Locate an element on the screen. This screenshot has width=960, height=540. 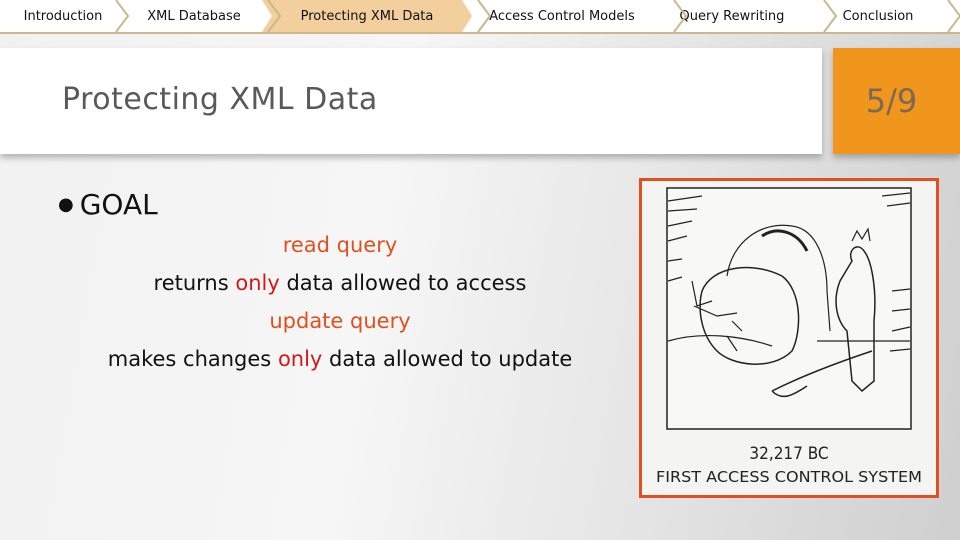
content-line: update query is located at coordinates (340, 321).